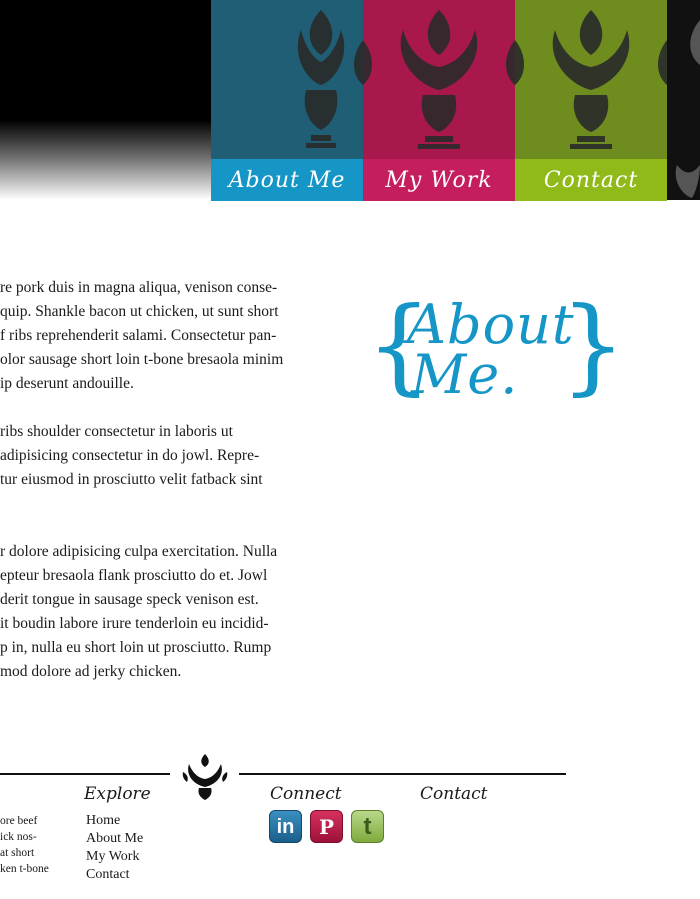 Image resolution: width=700 pixels, height=899 pixels. Describe the element at coordinates (67, 383) in the screenshot. I see `paragraph-line: ip deserunt andouille.` at that location.